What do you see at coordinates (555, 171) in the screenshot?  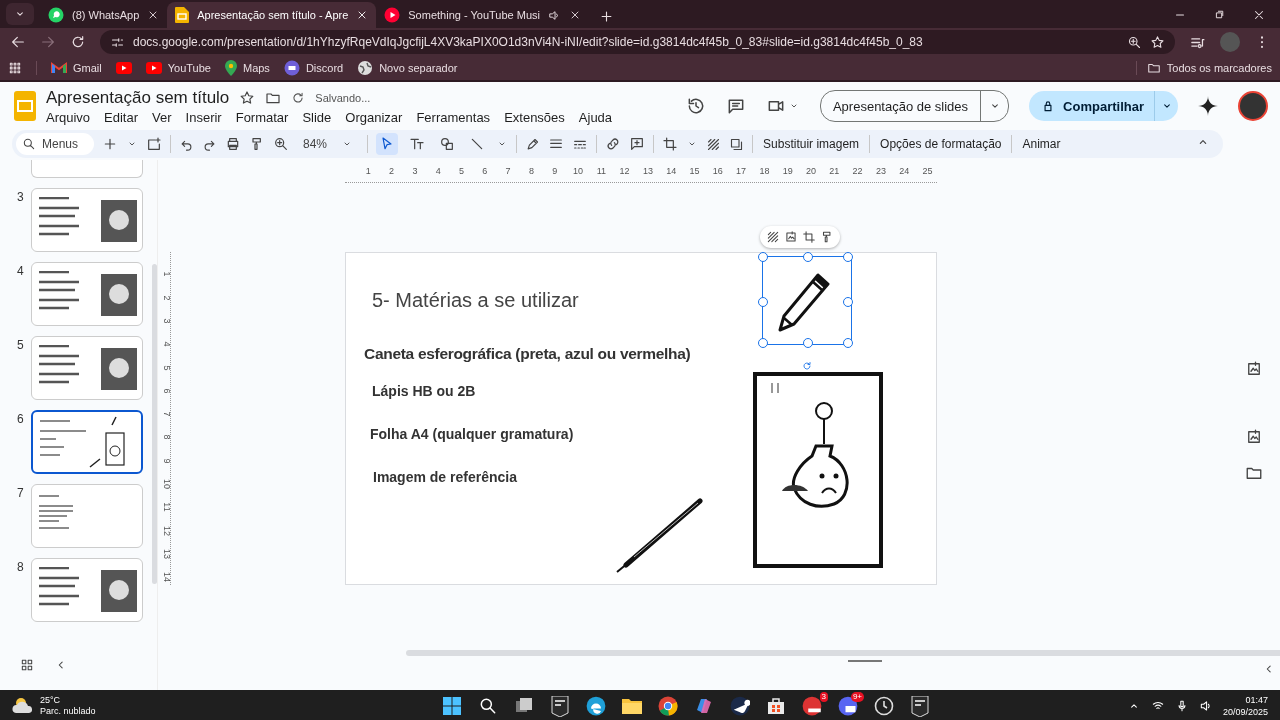 I see `ruler-number: 9` at bounding box center [555, 171].